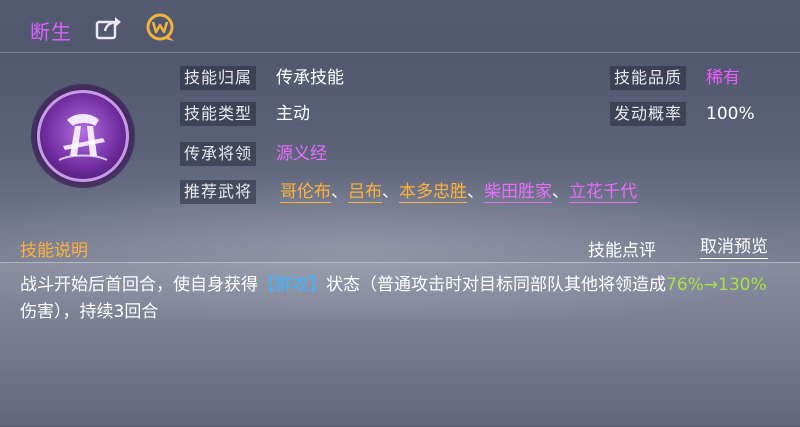 The image size is (800, 427). I want to click on skill-emblem-icon, so click(83, 136).